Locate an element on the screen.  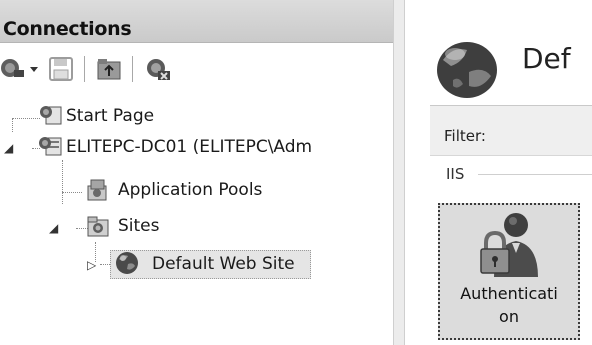
feature-authentication: Authenticati on is located at coordinates (509, 271).